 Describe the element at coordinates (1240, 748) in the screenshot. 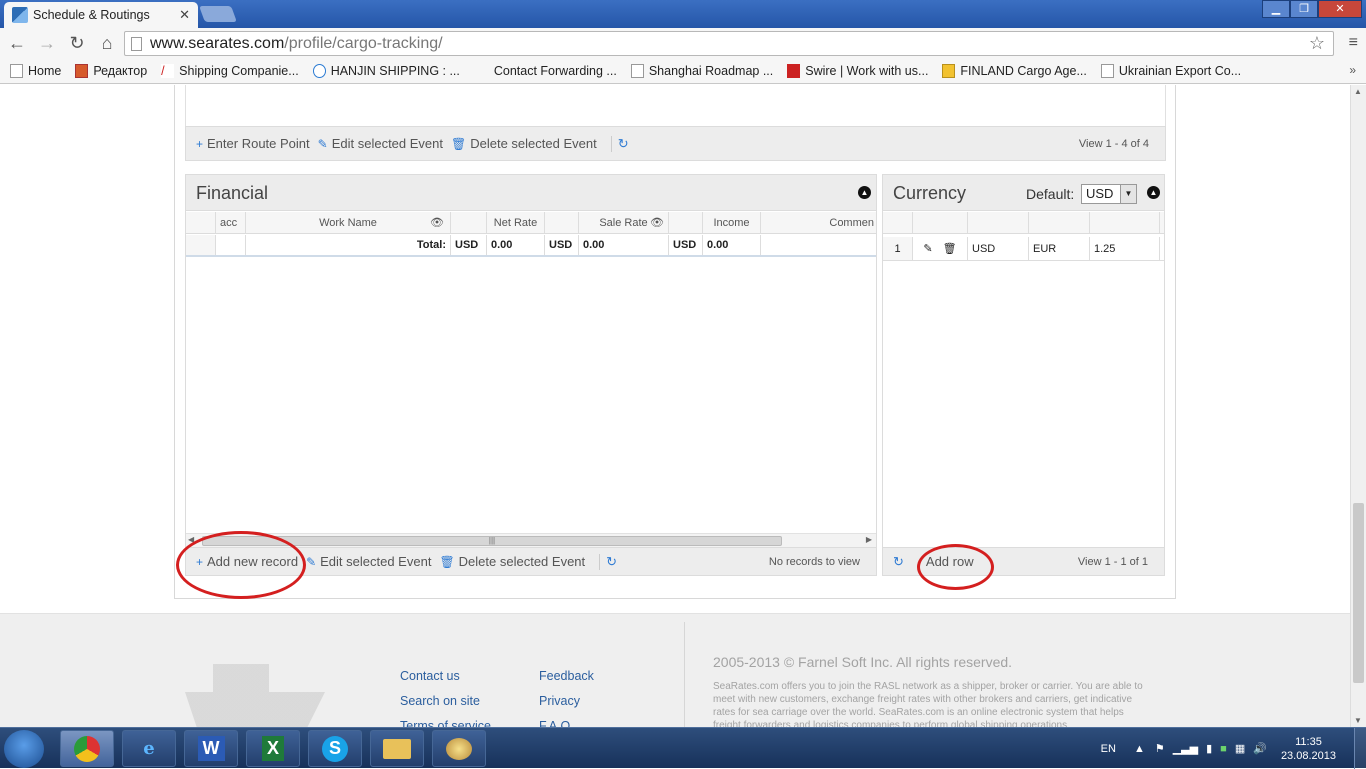

I see `network-icon: ▦` at that location.